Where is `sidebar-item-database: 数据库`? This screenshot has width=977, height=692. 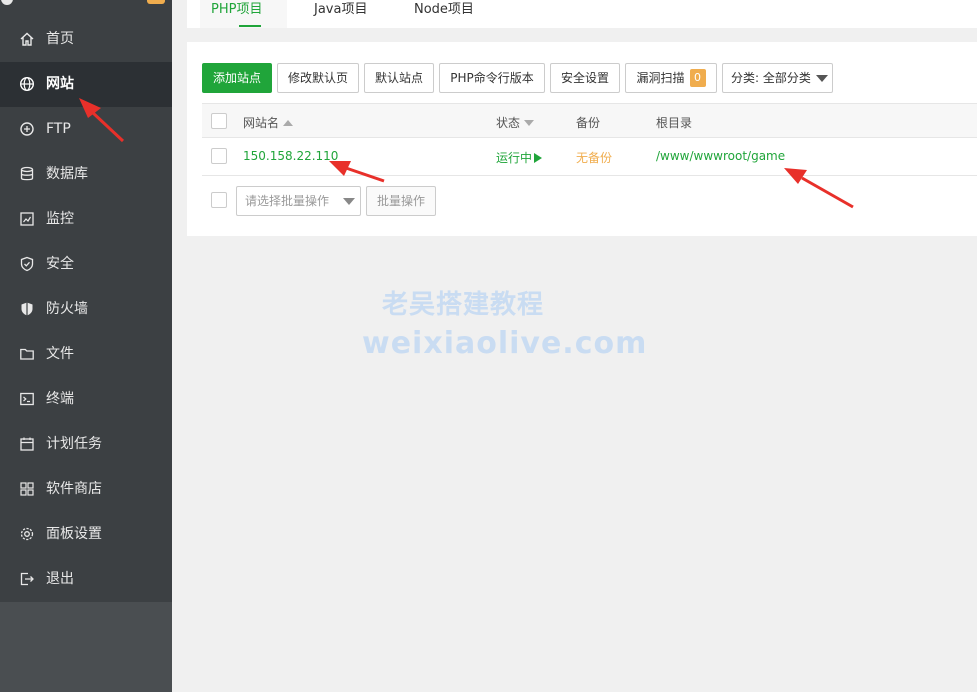
sidebar-item-database: 数据库 is located at coordinates (86, 174).